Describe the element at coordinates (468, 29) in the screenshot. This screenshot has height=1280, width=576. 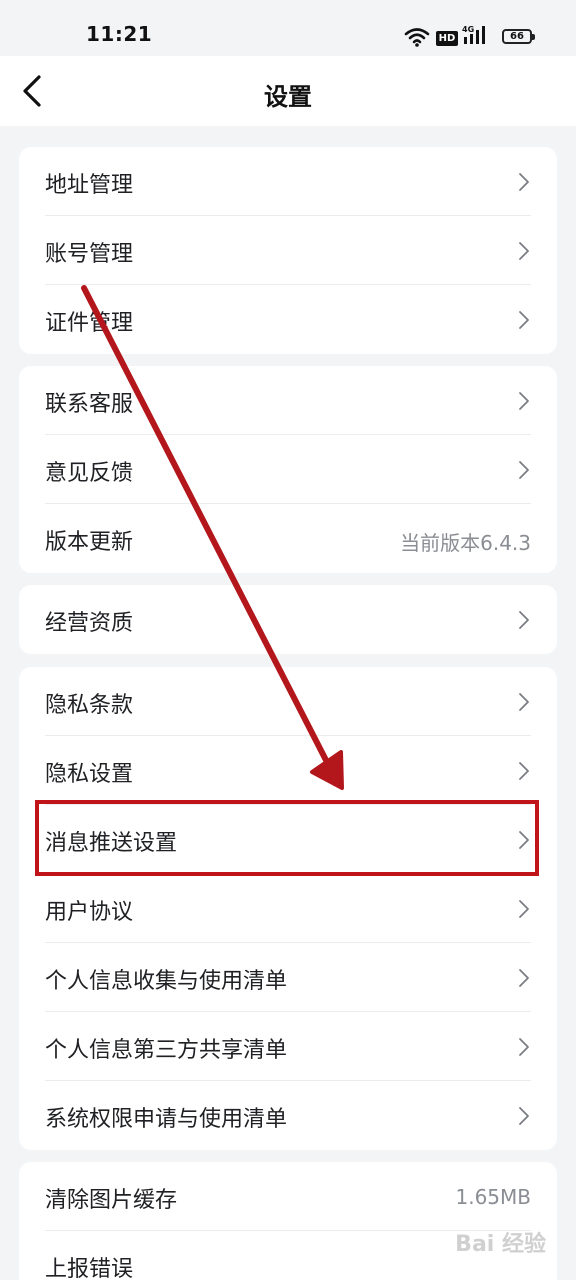
I see `network-type-label: 4G` at that location.